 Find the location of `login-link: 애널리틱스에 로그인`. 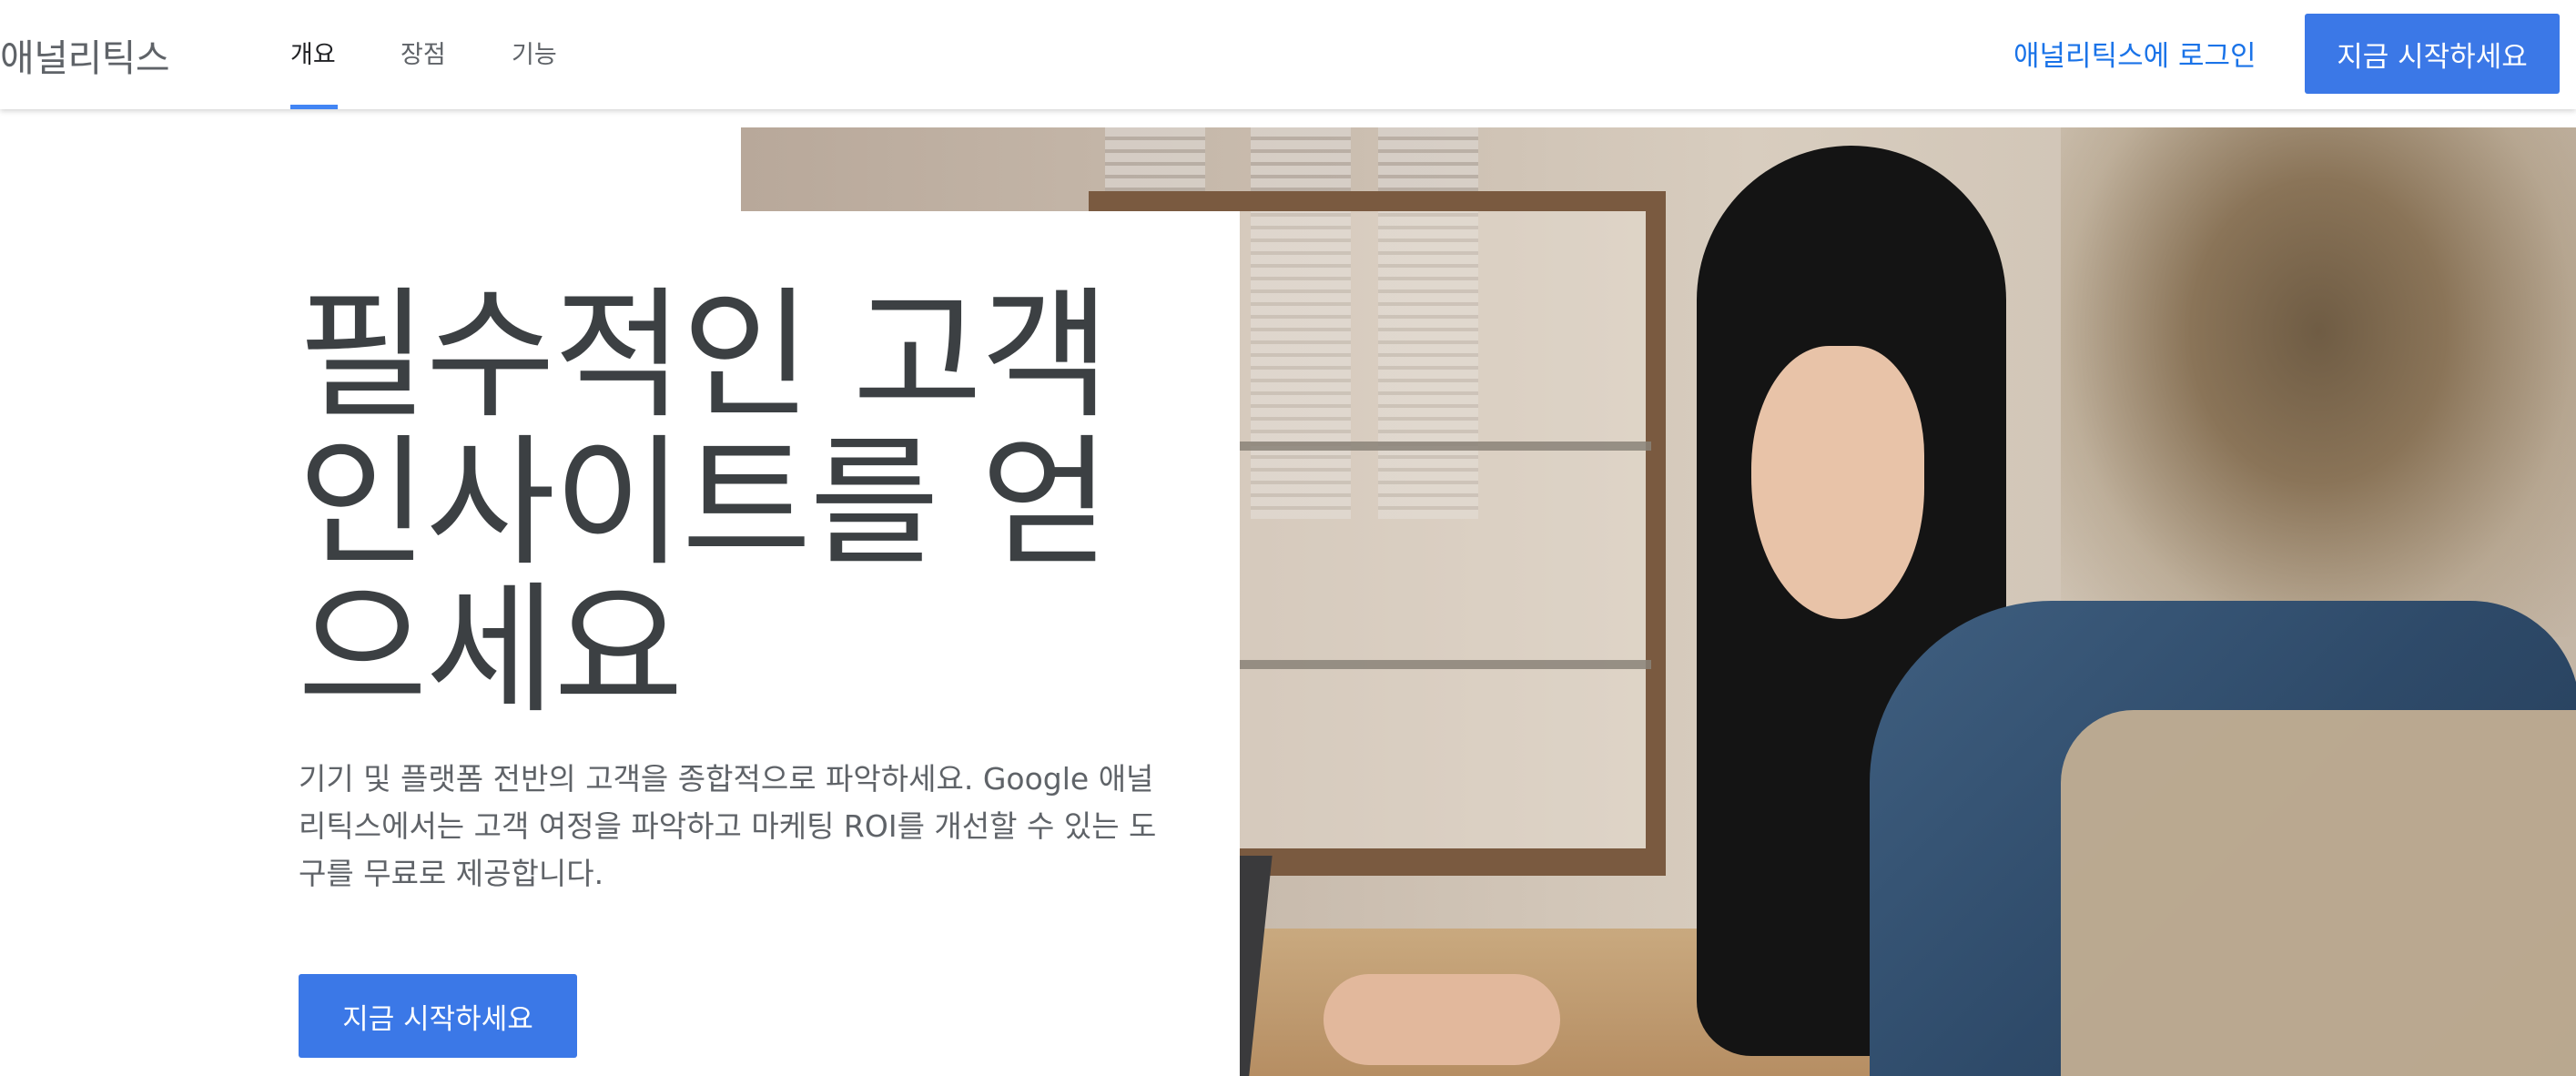

login-link: 애널리틱스에 로그인 is located at coordinates (2135, 53).